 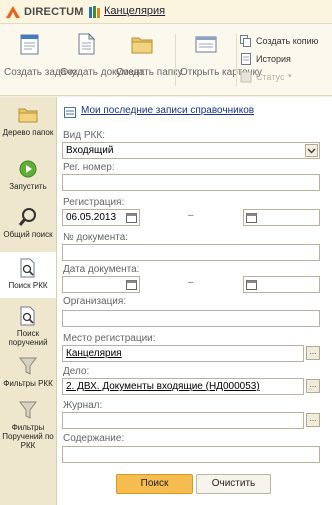 What do you see at coordinates (191, 454) in the screenshot?
I see `content-input` at bounding box center [191, 454].